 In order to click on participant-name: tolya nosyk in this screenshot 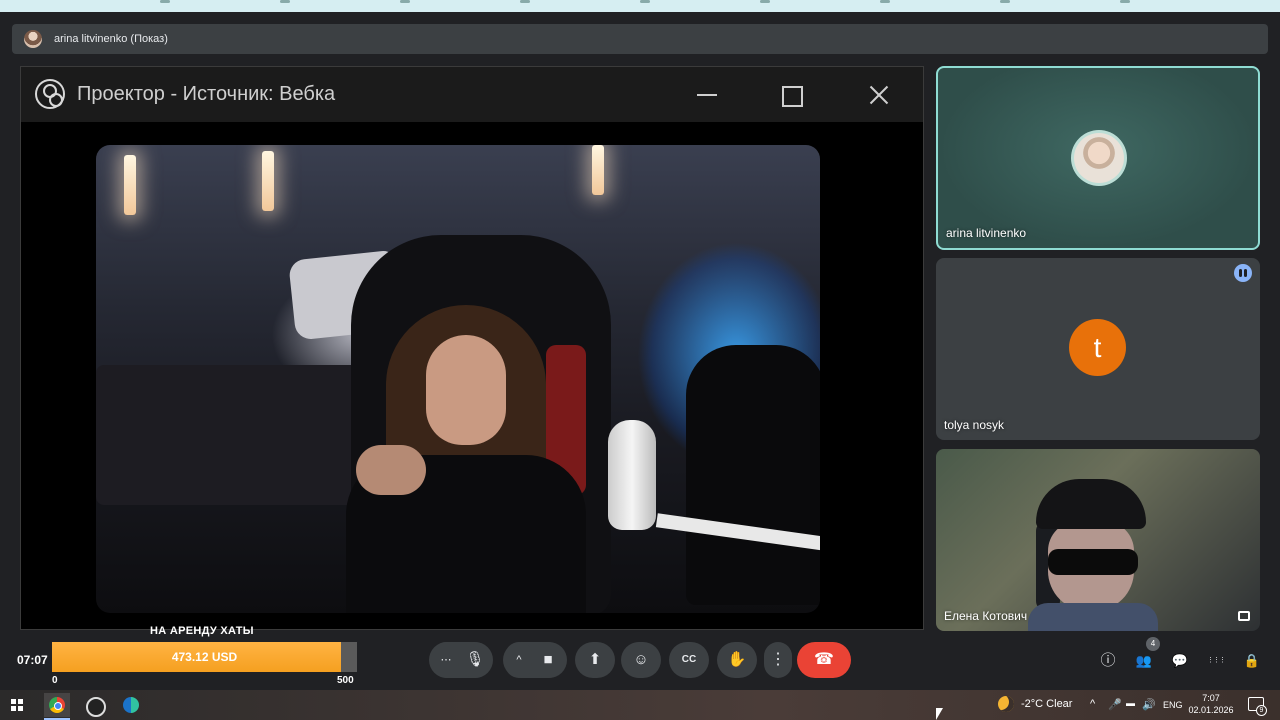, I will do `click(974, 425)`.